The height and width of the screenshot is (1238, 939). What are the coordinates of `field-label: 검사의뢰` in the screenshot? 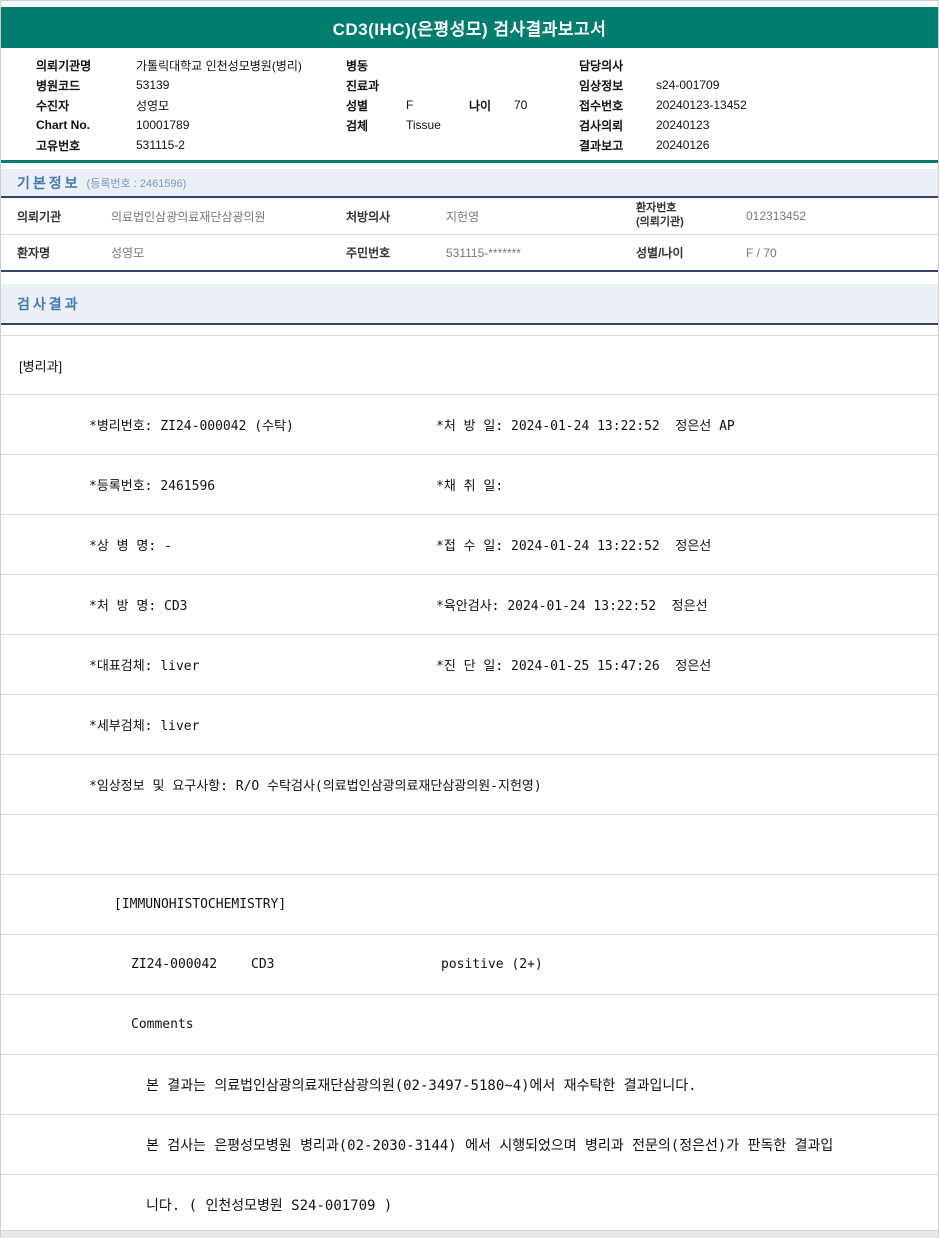 It's located at (601, 125).